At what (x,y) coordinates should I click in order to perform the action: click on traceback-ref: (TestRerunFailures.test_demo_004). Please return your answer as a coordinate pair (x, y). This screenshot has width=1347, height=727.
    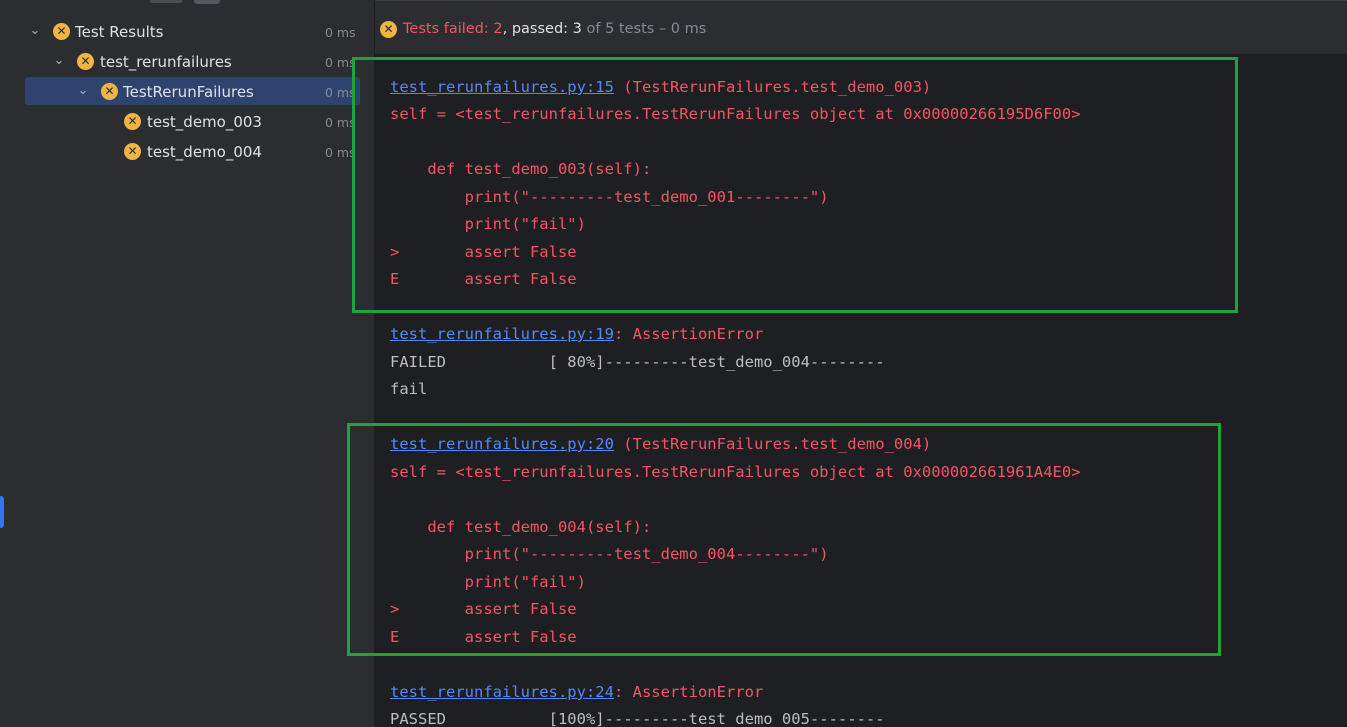
    Looking at the image, I should click on (772, 444).